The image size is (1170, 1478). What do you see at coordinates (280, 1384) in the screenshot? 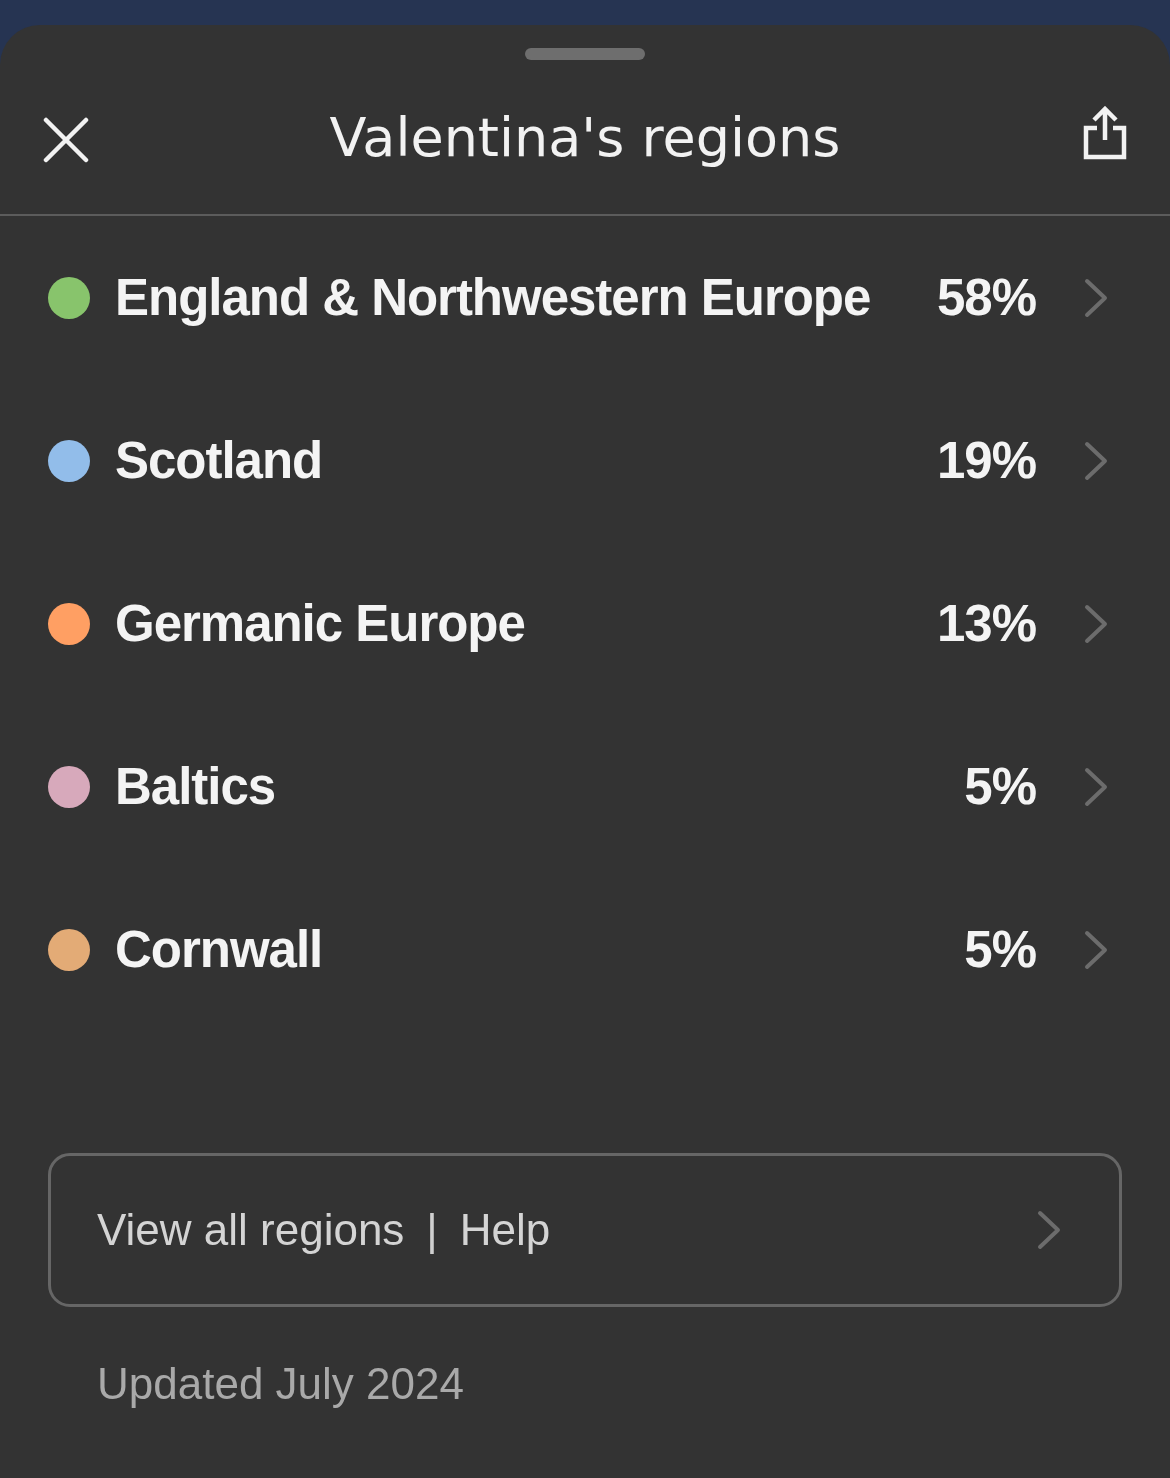
I see `updated-date: Updated July 2024` at bounding box center [280, 1384].